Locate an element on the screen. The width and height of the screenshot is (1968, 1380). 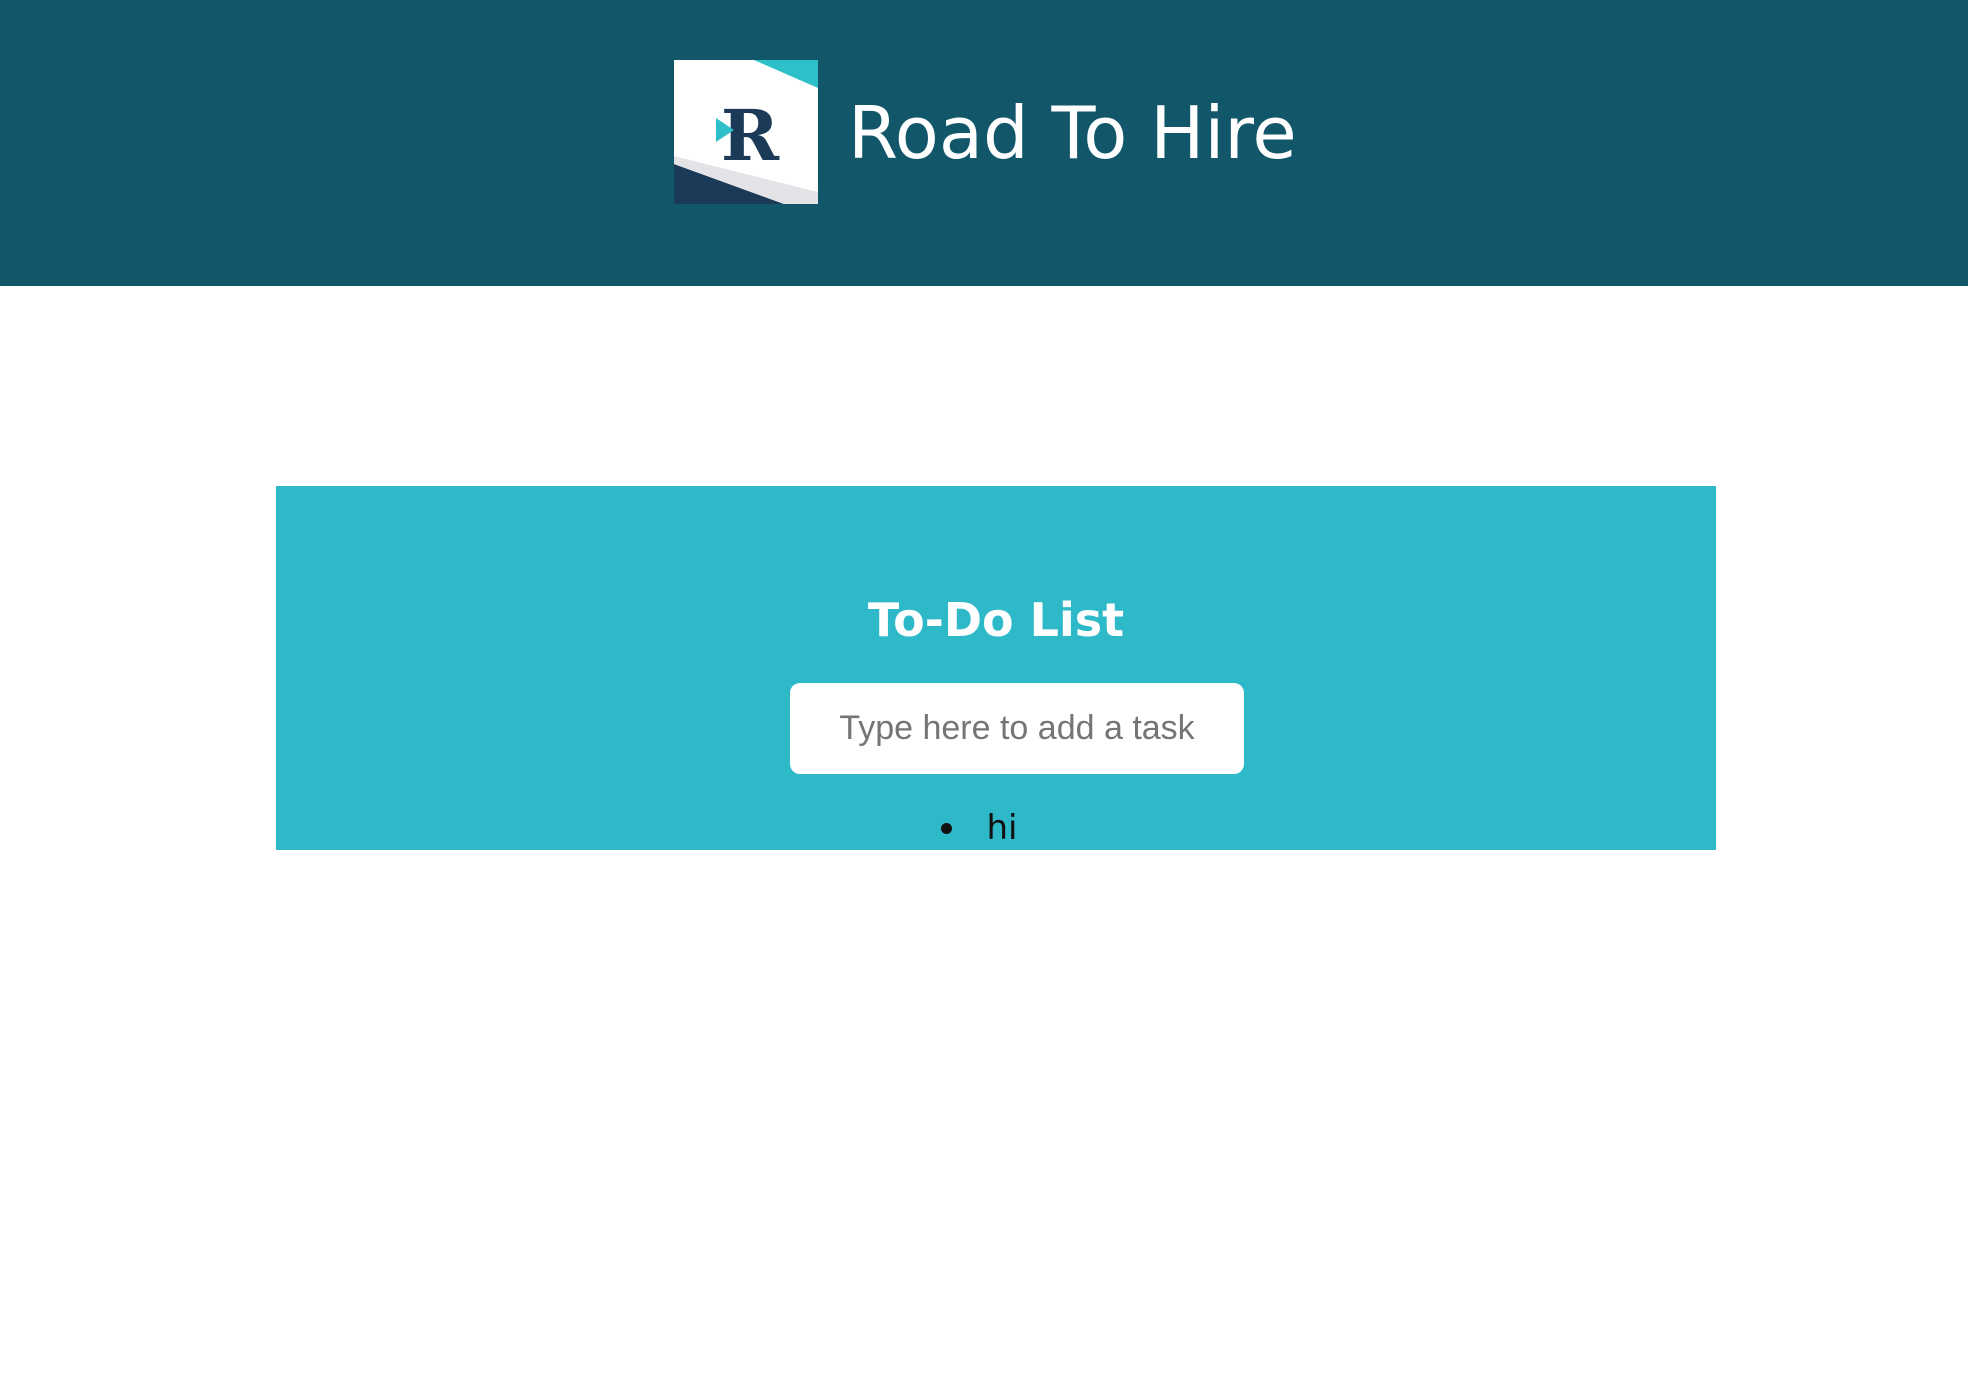
bullet-icon is located at coordinates (946, 828).